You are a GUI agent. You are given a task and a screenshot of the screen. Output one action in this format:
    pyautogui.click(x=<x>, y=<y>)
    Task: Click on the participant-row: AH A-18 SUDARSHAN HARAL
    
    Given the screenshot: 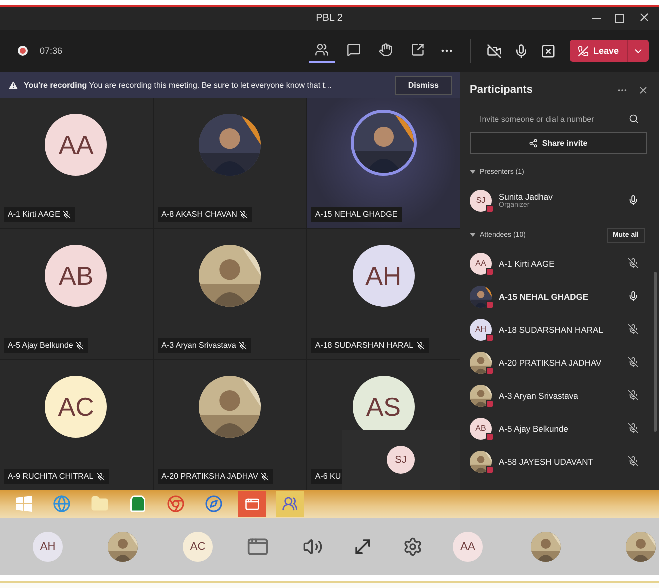 What is the action you would take?
    pyautogui.click(x=564, y=329)
    